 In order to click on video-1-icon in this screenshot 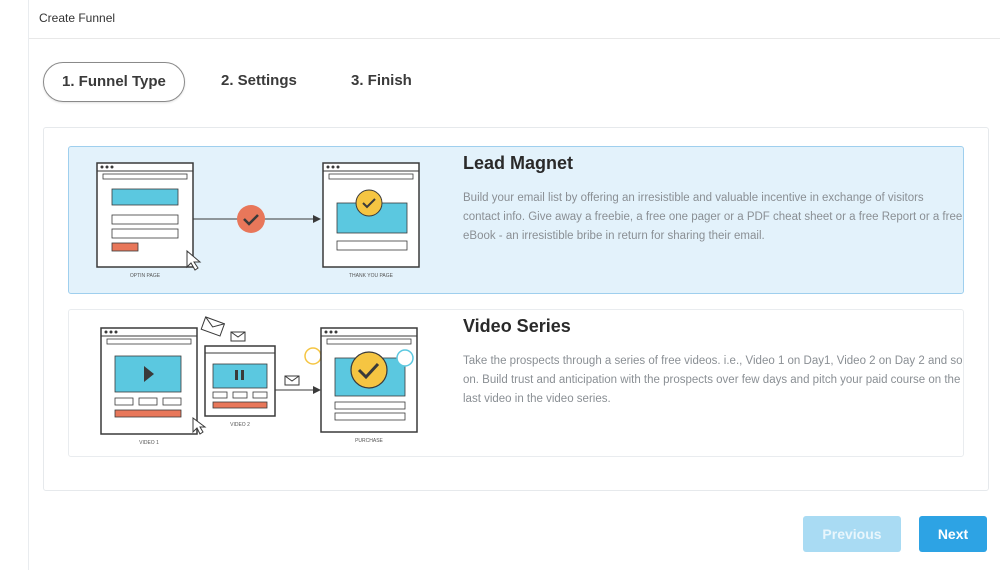, I will do `click(153, 381)`.